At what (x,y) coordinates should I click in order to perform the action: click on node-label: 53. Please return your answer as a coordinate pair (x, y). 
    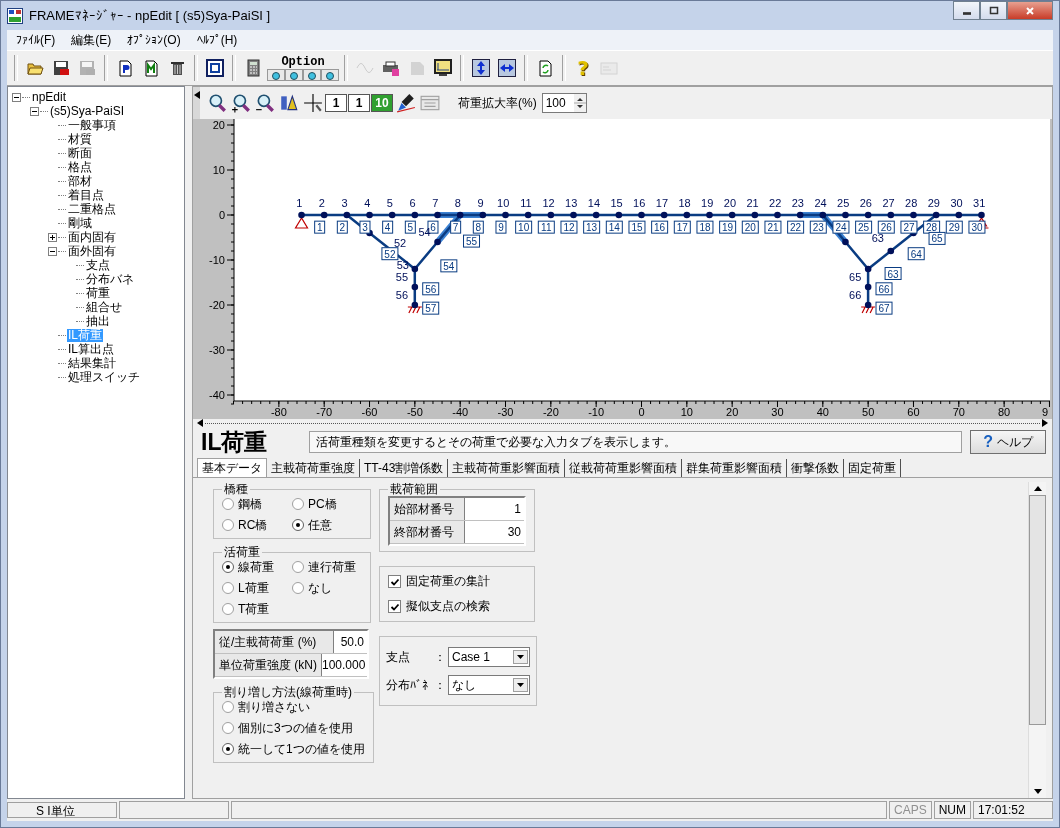
    Looking at the image, I should click on (402, 265).